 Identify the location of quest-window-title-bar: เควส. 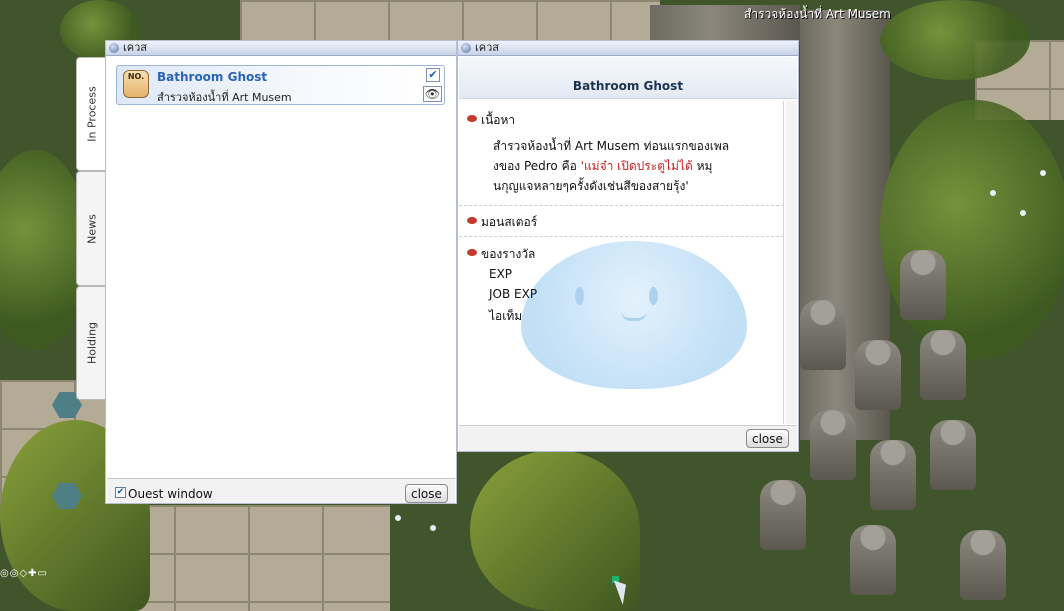
(281, 48).